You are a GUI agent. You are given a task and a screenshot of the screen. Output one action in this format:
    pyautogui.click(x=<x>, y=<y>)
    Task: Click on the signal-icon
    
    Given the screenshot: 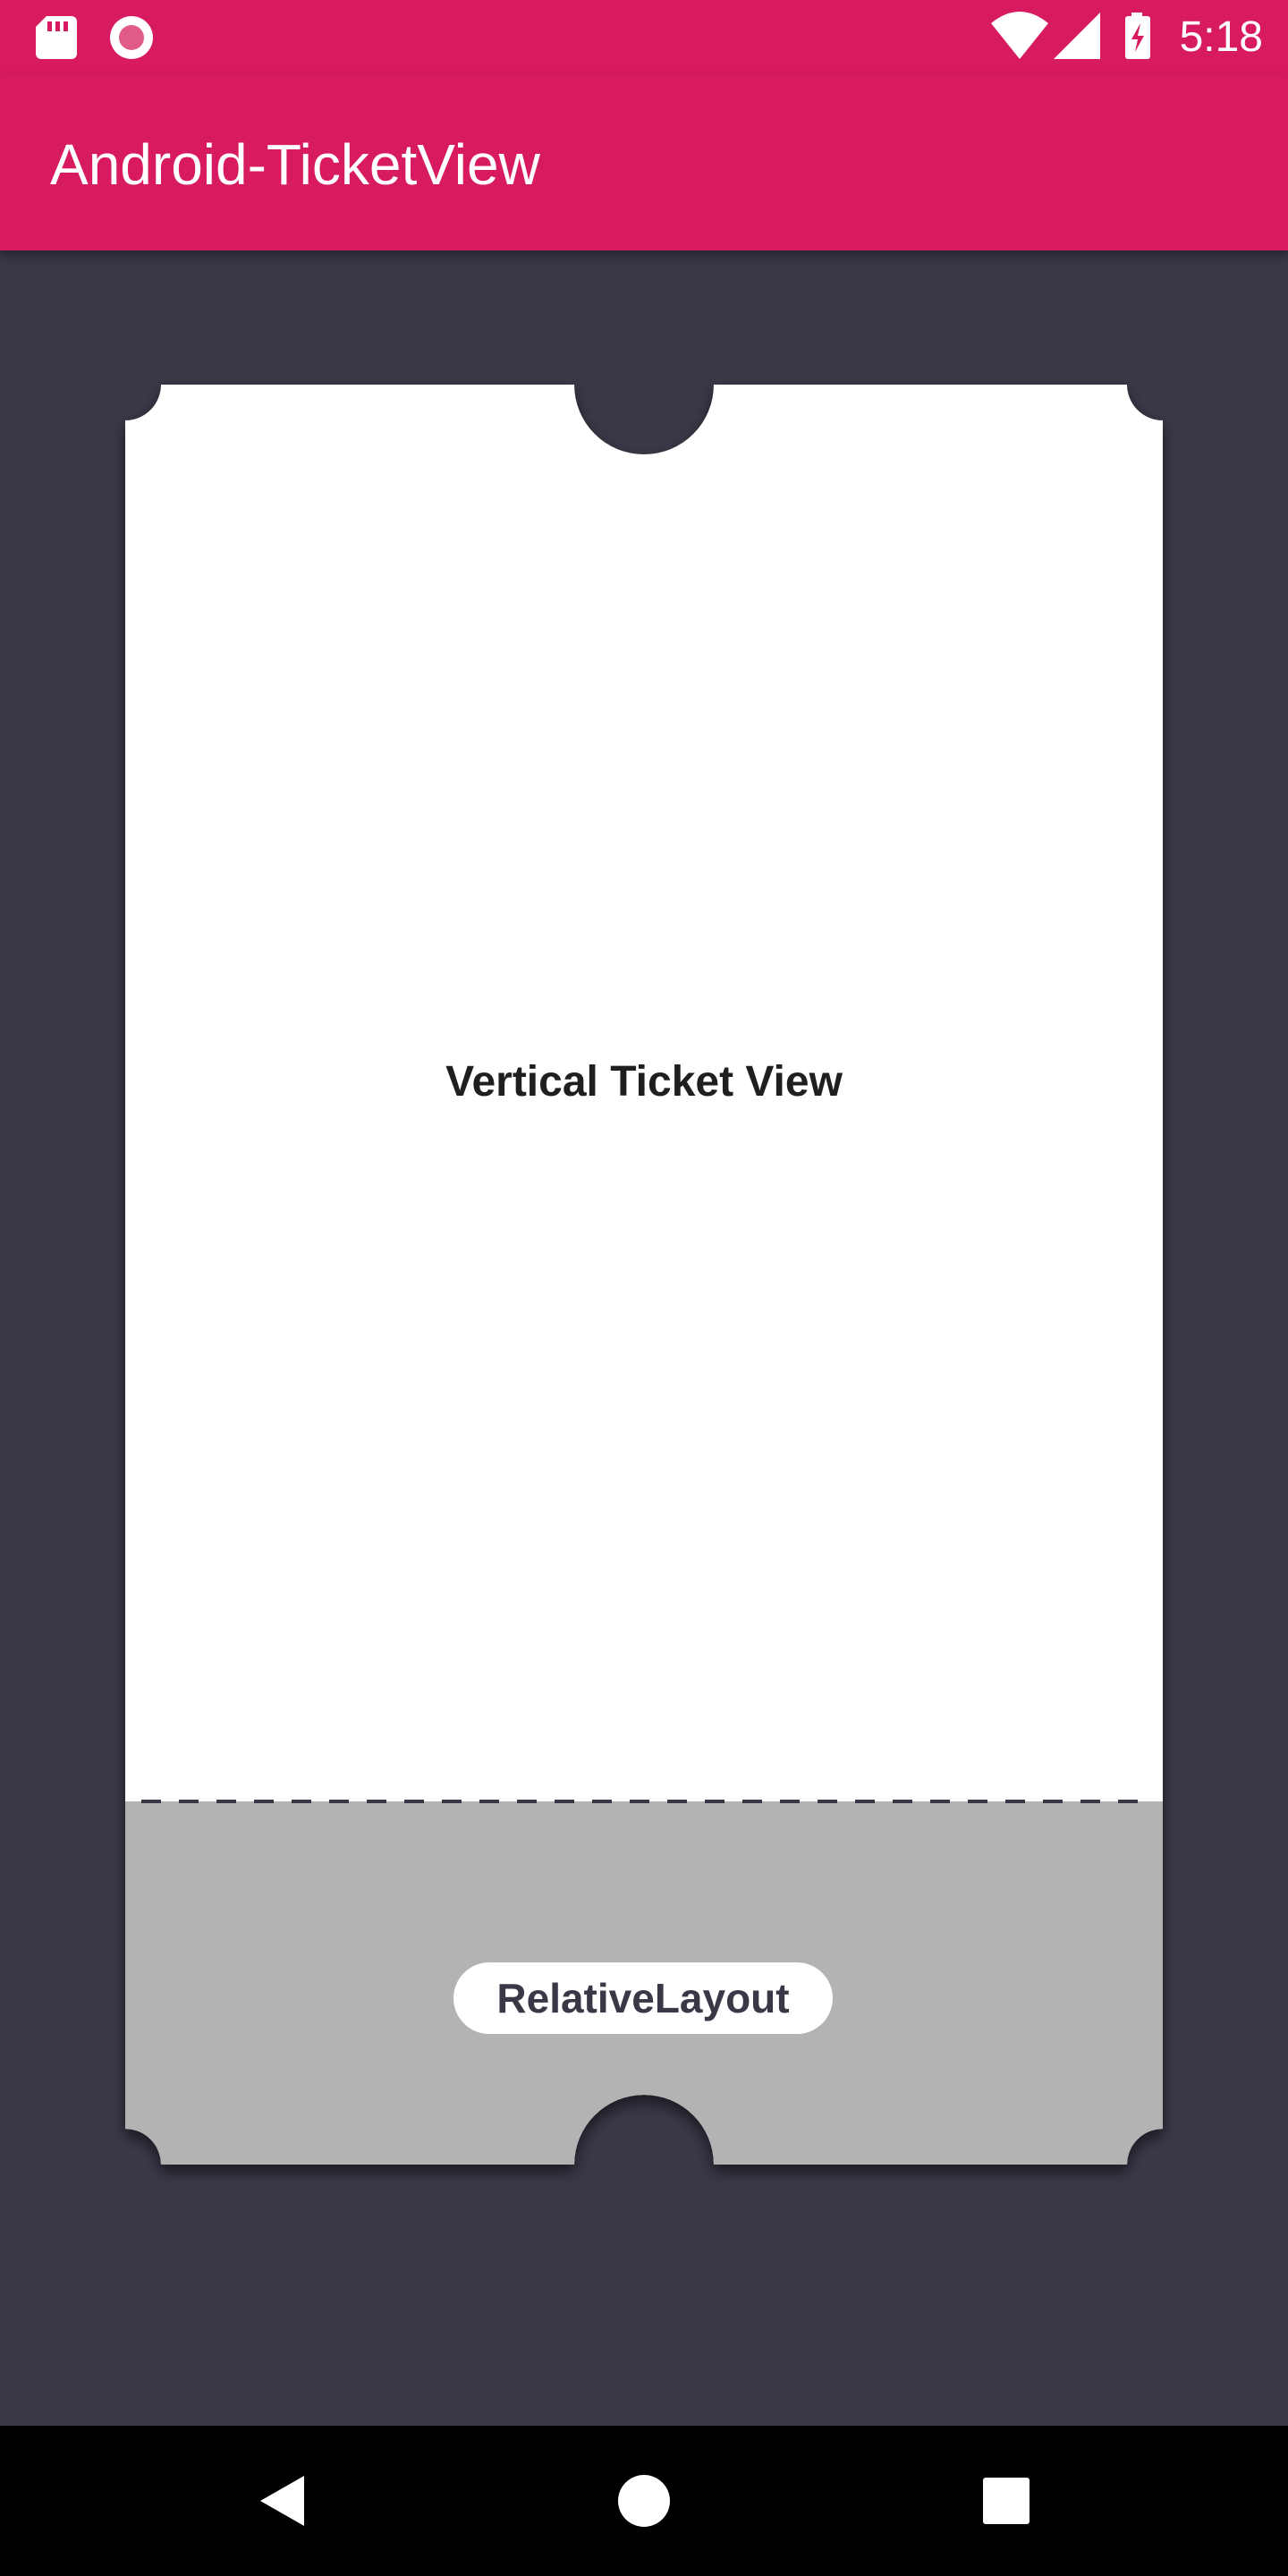 What is the action you would take?
    pyautogui.click(x=1077, y=36)
    